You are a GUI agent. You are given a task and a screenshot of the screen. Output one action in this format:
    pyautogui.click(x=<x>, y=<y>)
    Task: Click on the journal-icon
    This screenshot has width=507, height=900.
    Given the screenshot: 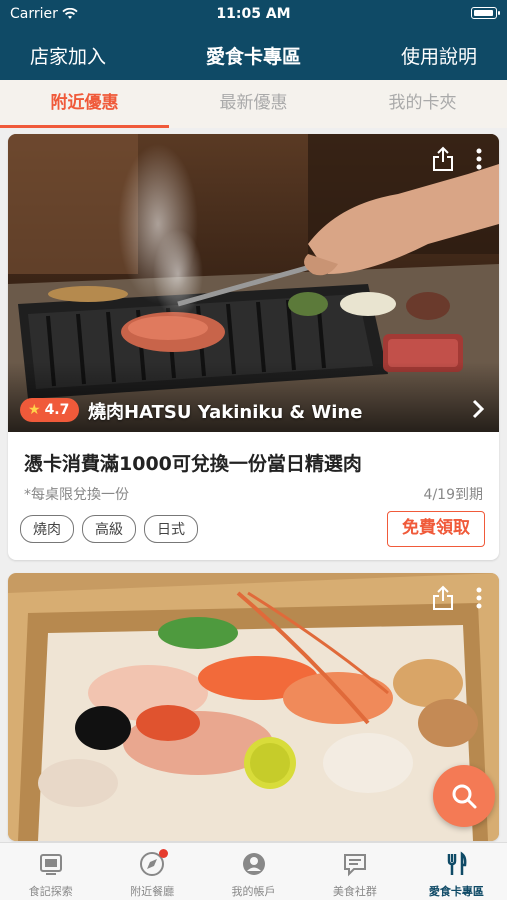 What is the action you would take?
    pyautogui.click(x=50, y=864)
    